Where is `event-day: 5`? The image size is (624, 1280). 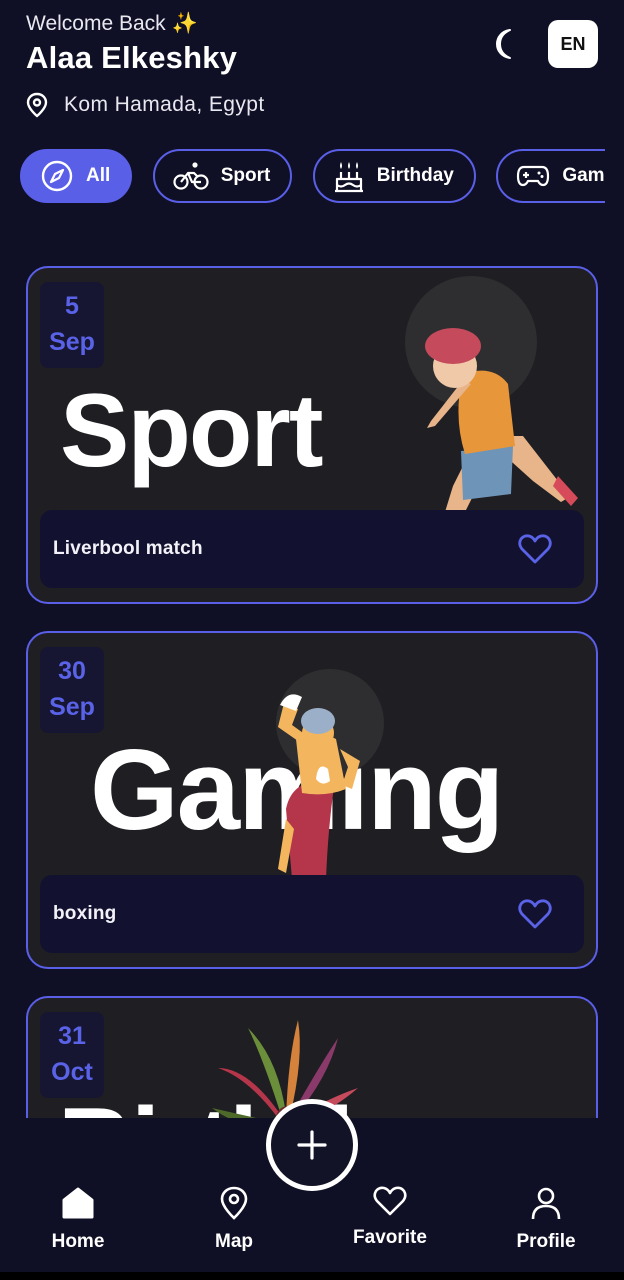
event-day: 5 is located at coordinates (72, 306).